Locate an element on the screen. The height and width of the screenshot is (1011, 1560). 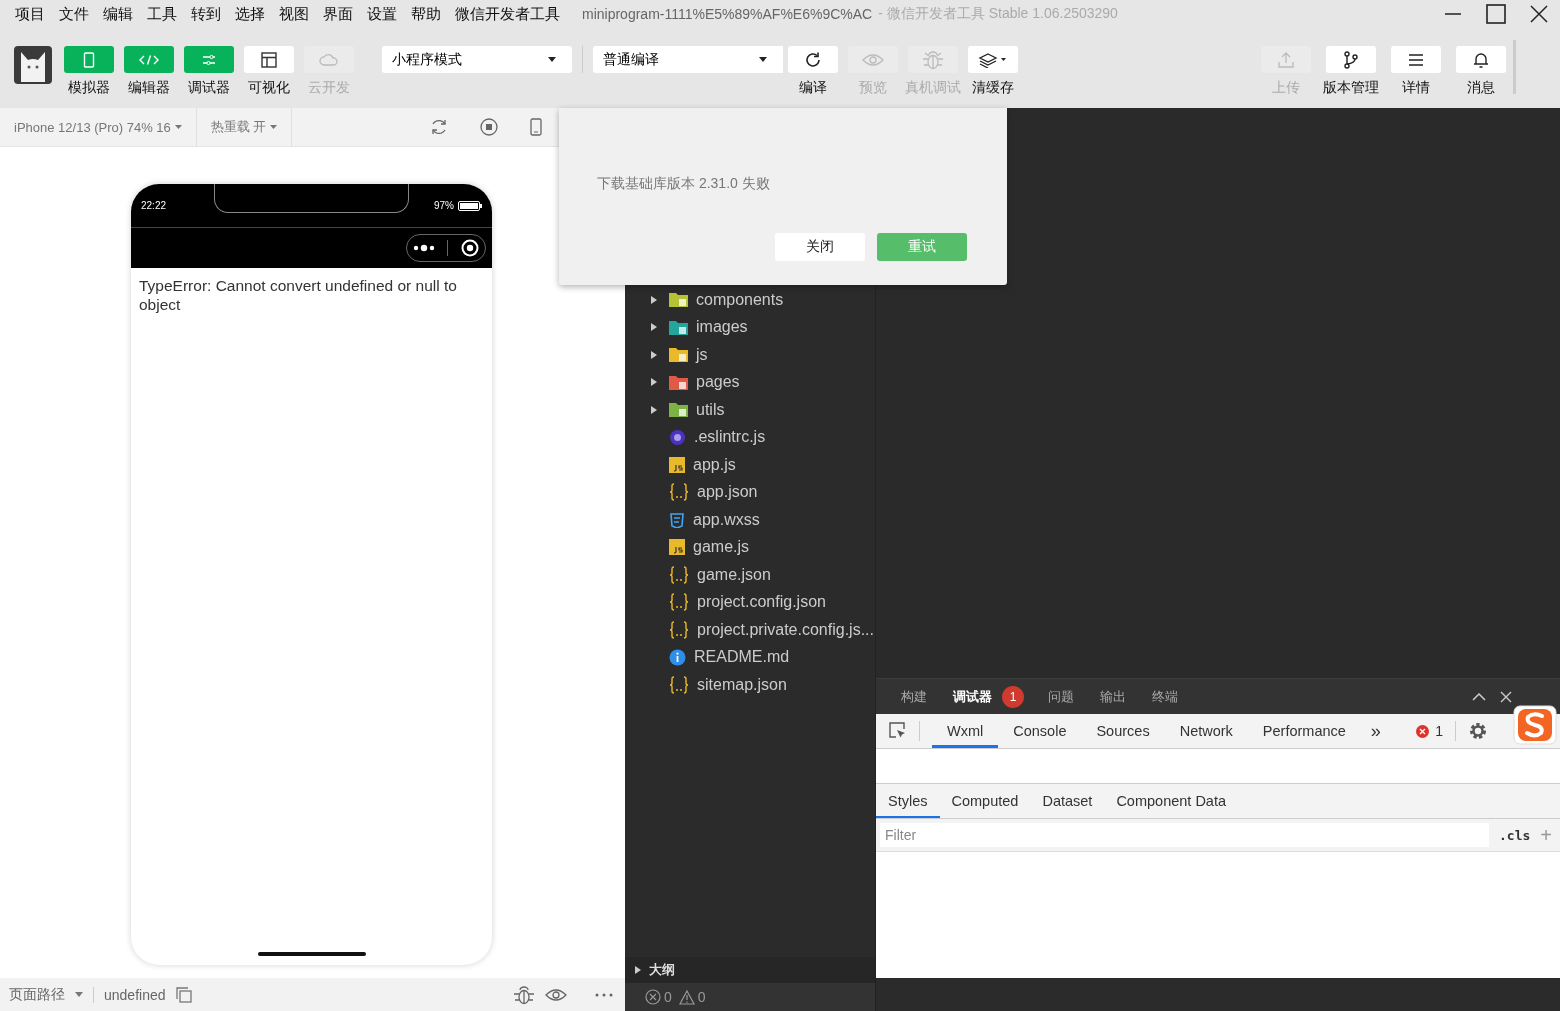
filter-field: Filter is located at coordinates (1184, 835).